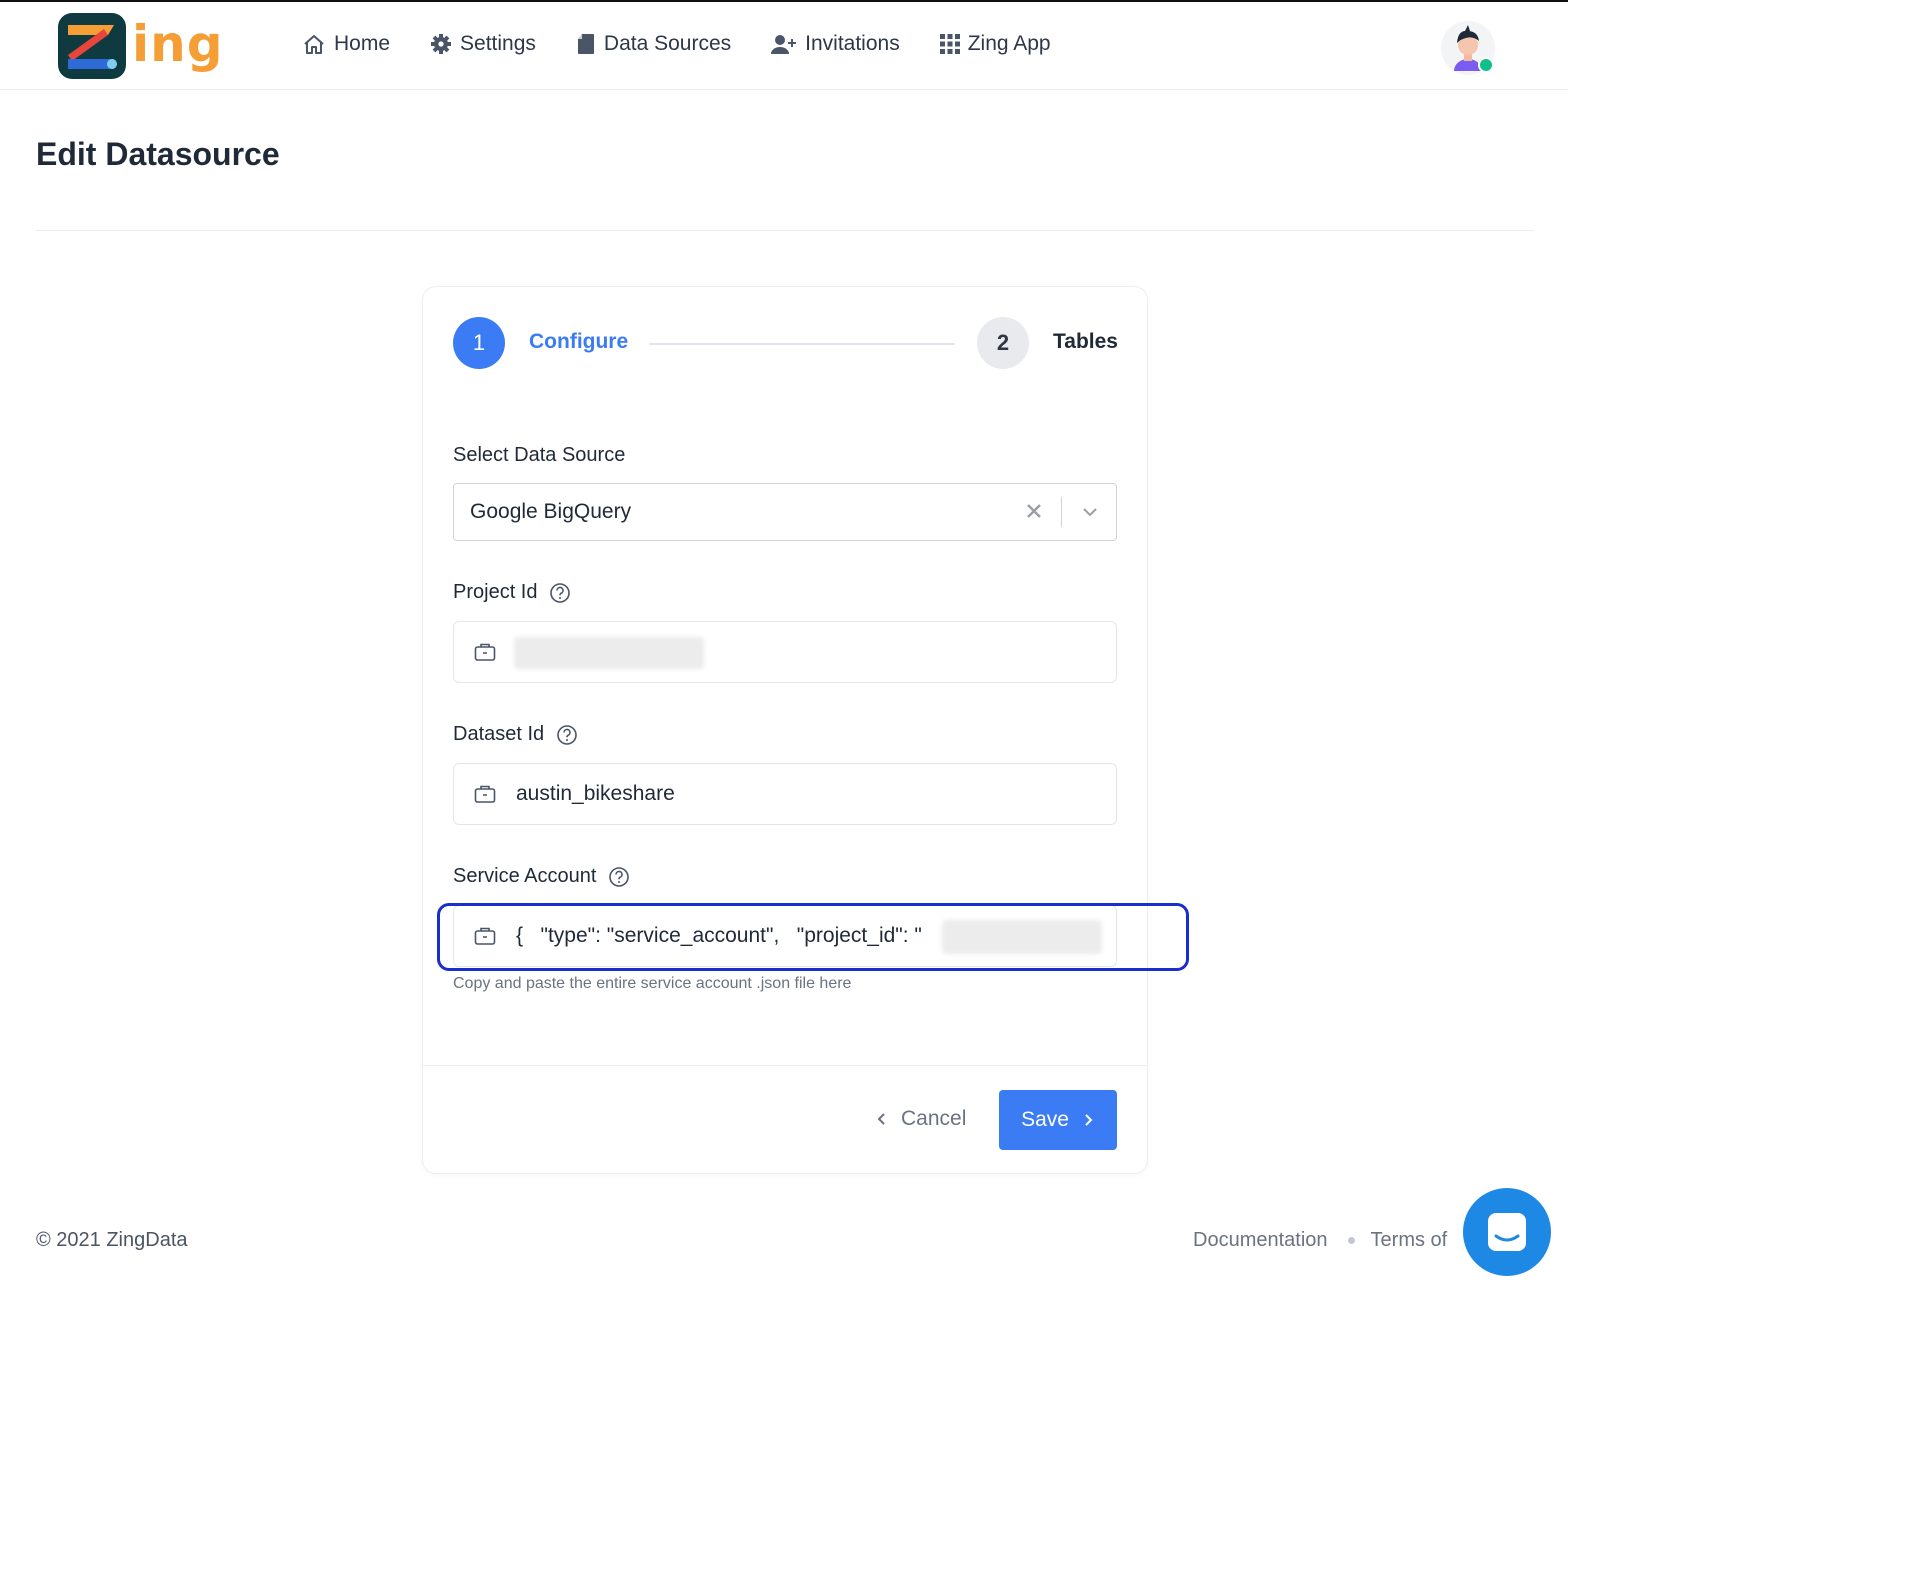  I want to click on dataset-id-value: austin_bikeshare, so click(595, 793).